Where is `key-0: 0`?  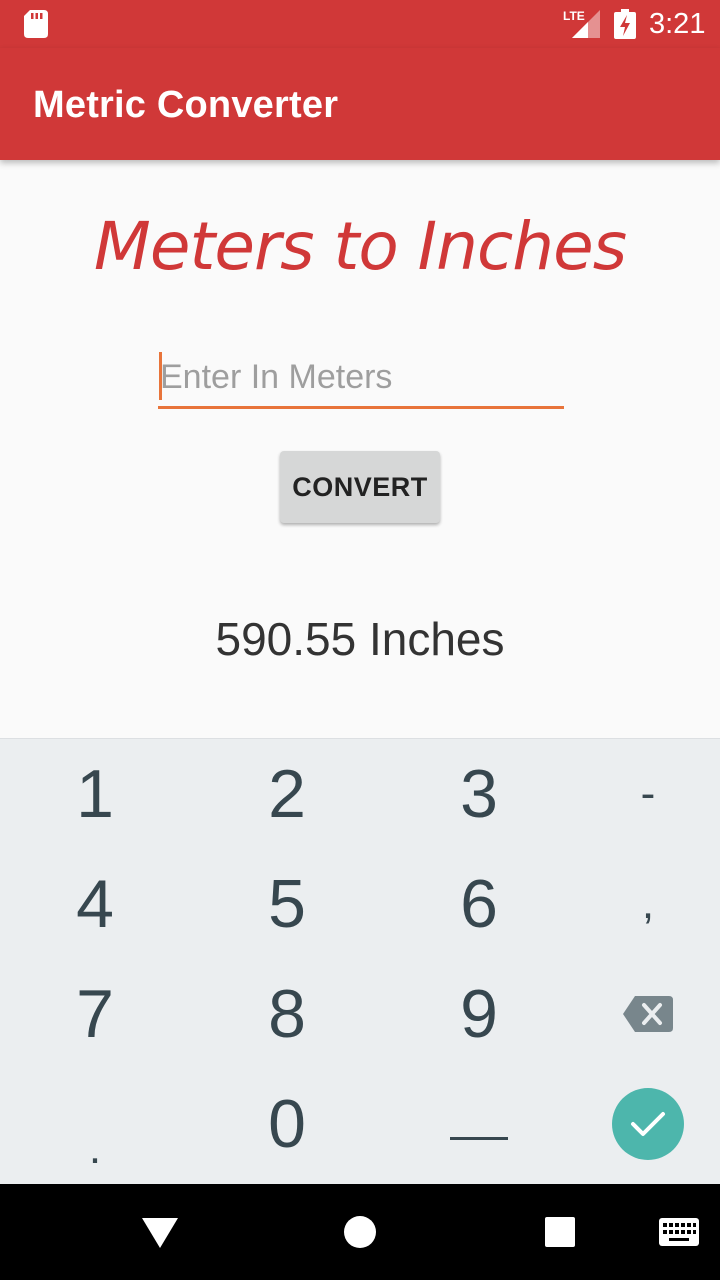 key-0: 0 is located at coordinates (287, 1124).